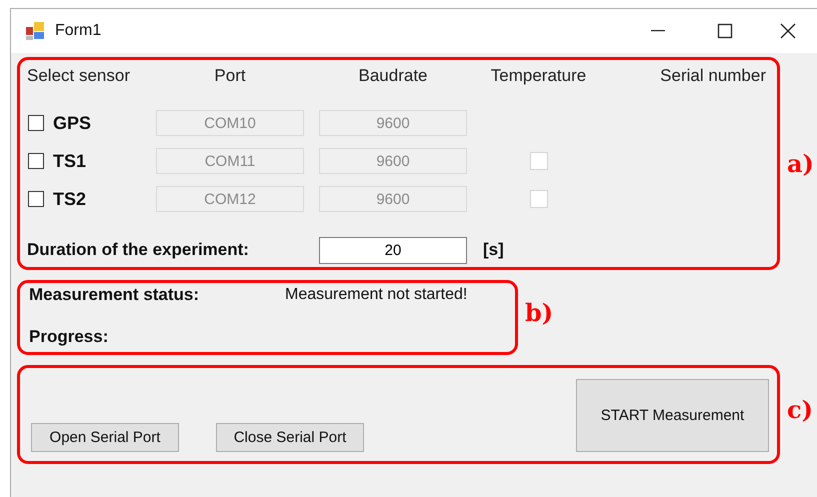 This screenshot has width=817, height=497. Describe the element at coordinates (56, 123) in the screenshot. I see `sensor-checkbox: GPS` at that location.